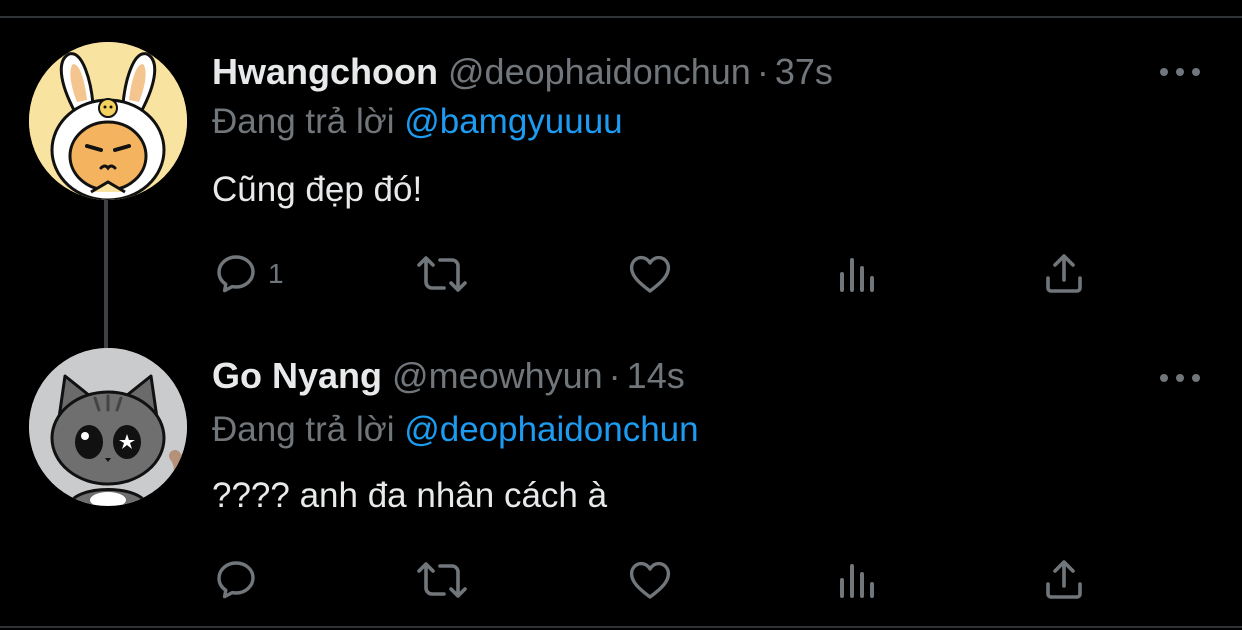  Describe the element at coordinates (325, 71) in the screenshot. I see `display-name: Hwangchoon` at that location.